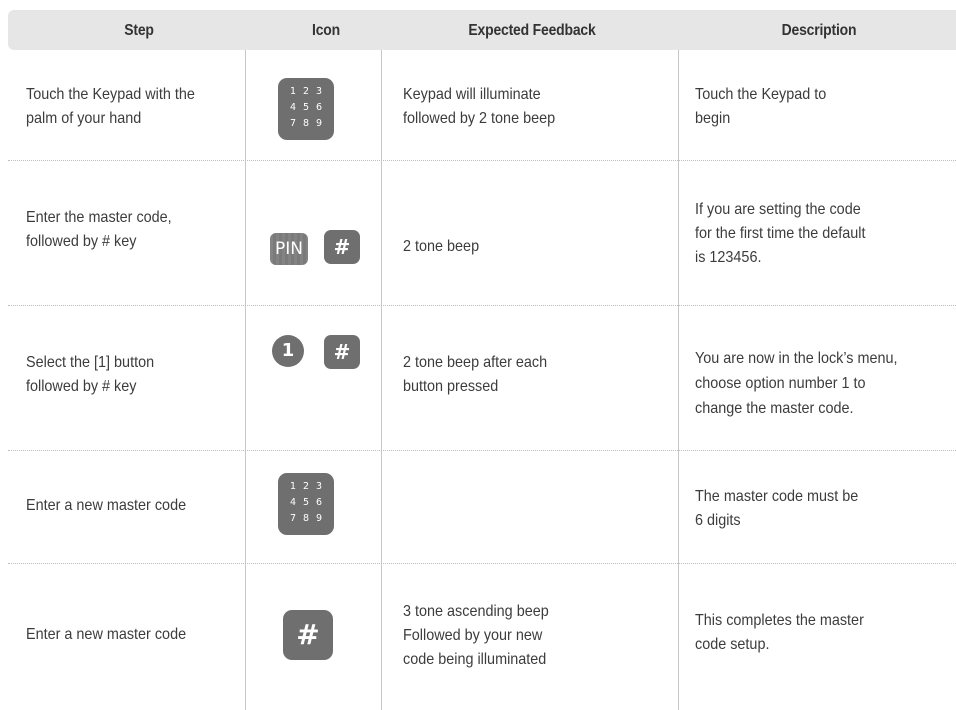 This screenshot has width=956, height=710. What do you see at coordinates (139, 30) in the screenshot?
I see `header-step: Step` at bounding box center [139, 30].